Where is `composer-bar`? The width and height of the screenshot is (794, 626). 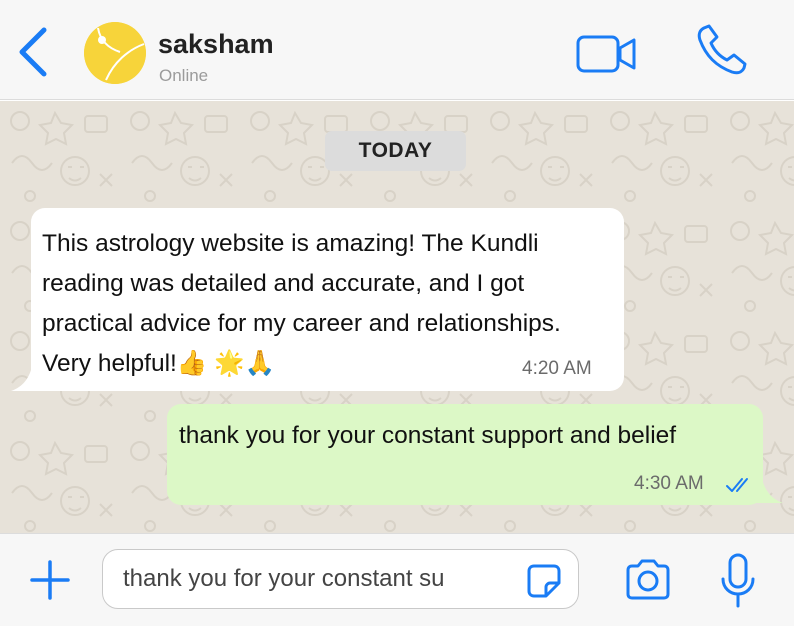 composer-bar is located at coordinates (397, 579).